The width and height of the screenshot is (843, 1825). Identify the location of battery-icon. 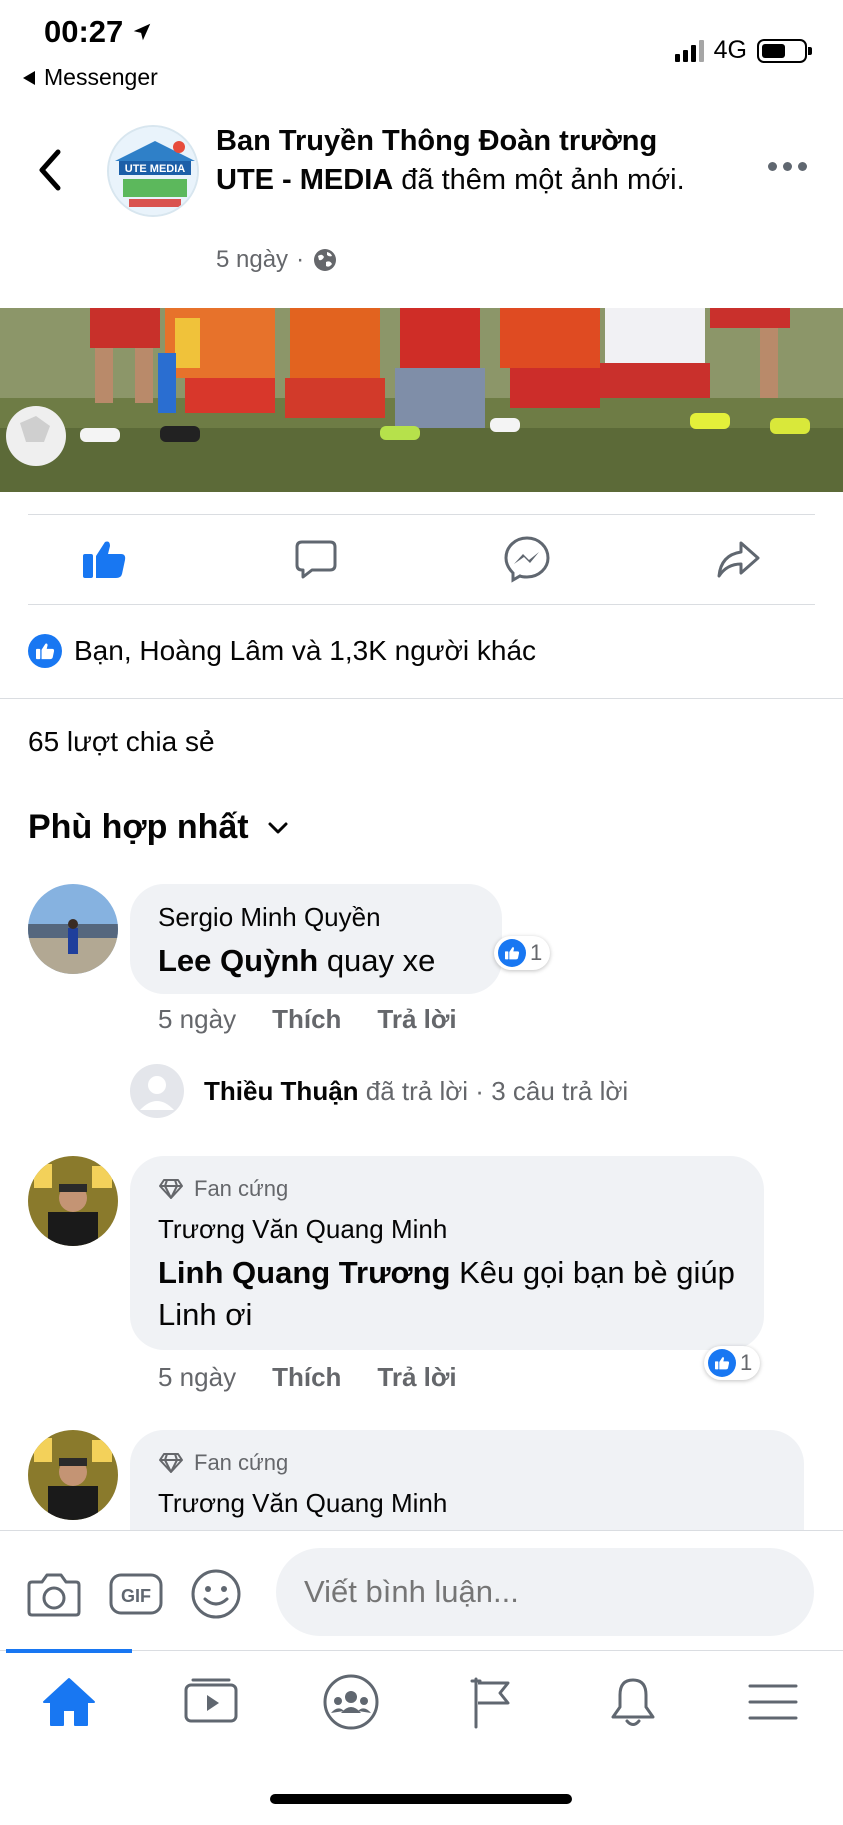
(784, 50).